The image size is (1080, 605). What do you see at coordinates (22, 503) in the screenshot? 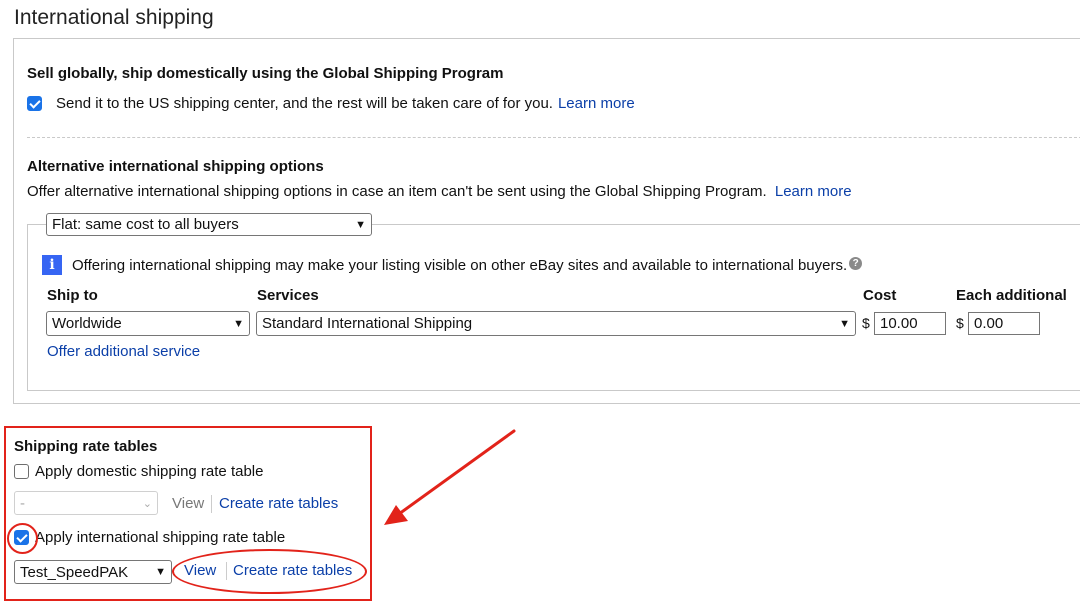
I see `domestic-rate-value: -` at bounding box center [22, 503].